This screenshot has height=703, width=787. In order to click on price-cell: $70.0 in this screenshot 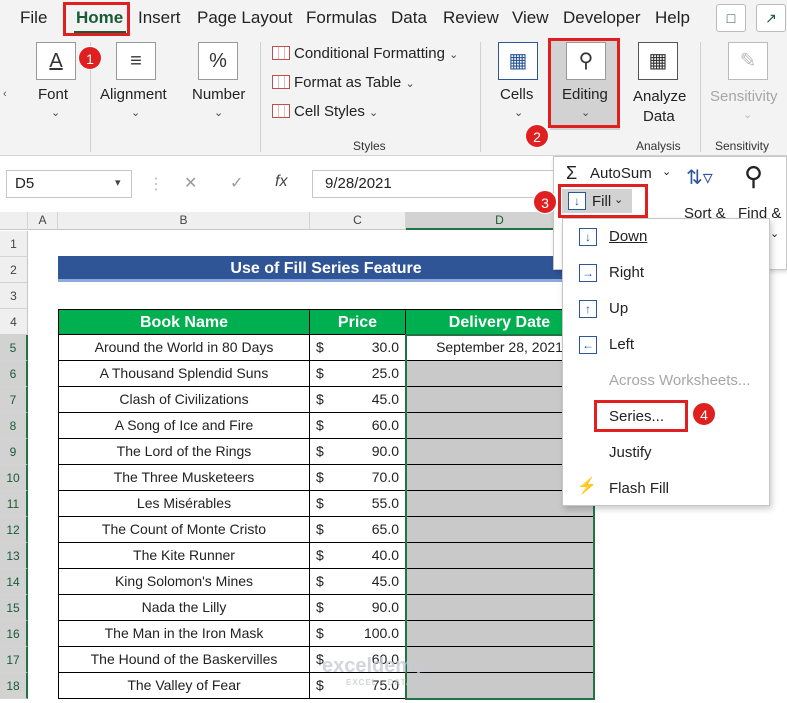, I will do `click(358, 478)`.